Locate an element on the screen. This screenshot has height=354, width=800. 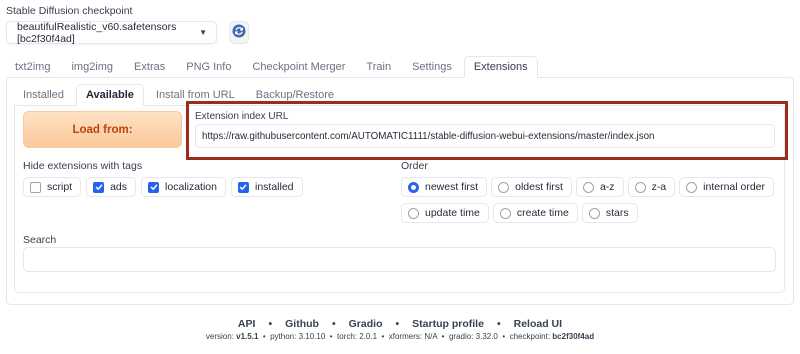
tab-checkpoint-merger: Checkpoint Merger is located at coordinates (298, 67).